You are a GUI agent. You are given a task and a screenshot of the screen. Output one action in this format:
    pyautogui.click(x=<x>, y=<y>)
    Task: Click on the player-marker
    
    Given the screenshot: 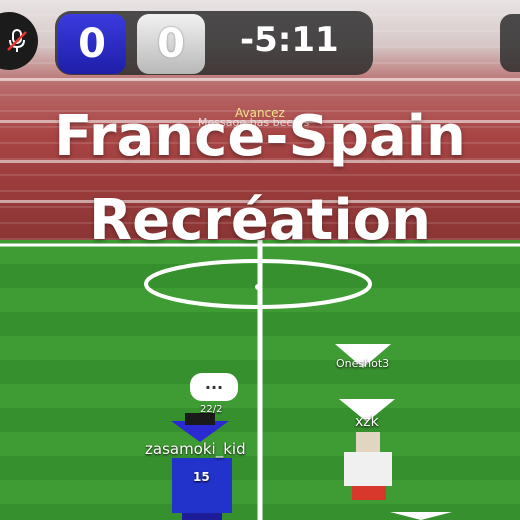 What is the action you would take?
    pyautogui.click(x=421, y=516)
    